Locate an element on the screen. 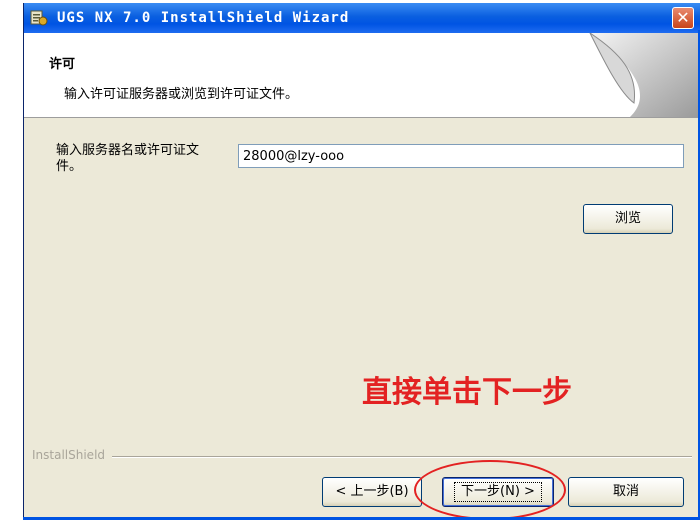  next-button-label: 下一步(N) > is located at coordinates (498, 492).